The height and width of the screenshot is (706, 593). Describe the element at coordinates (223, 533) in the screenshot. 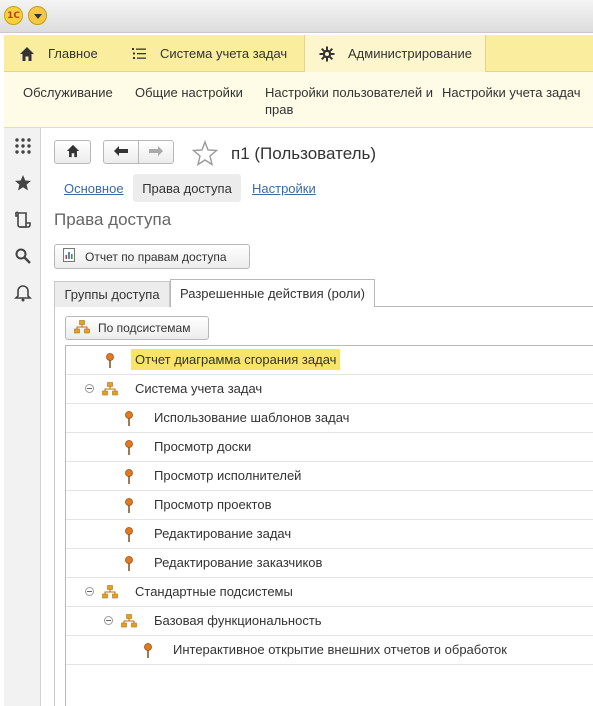

I see `tree-row-label: Редактирование задач` at that location.